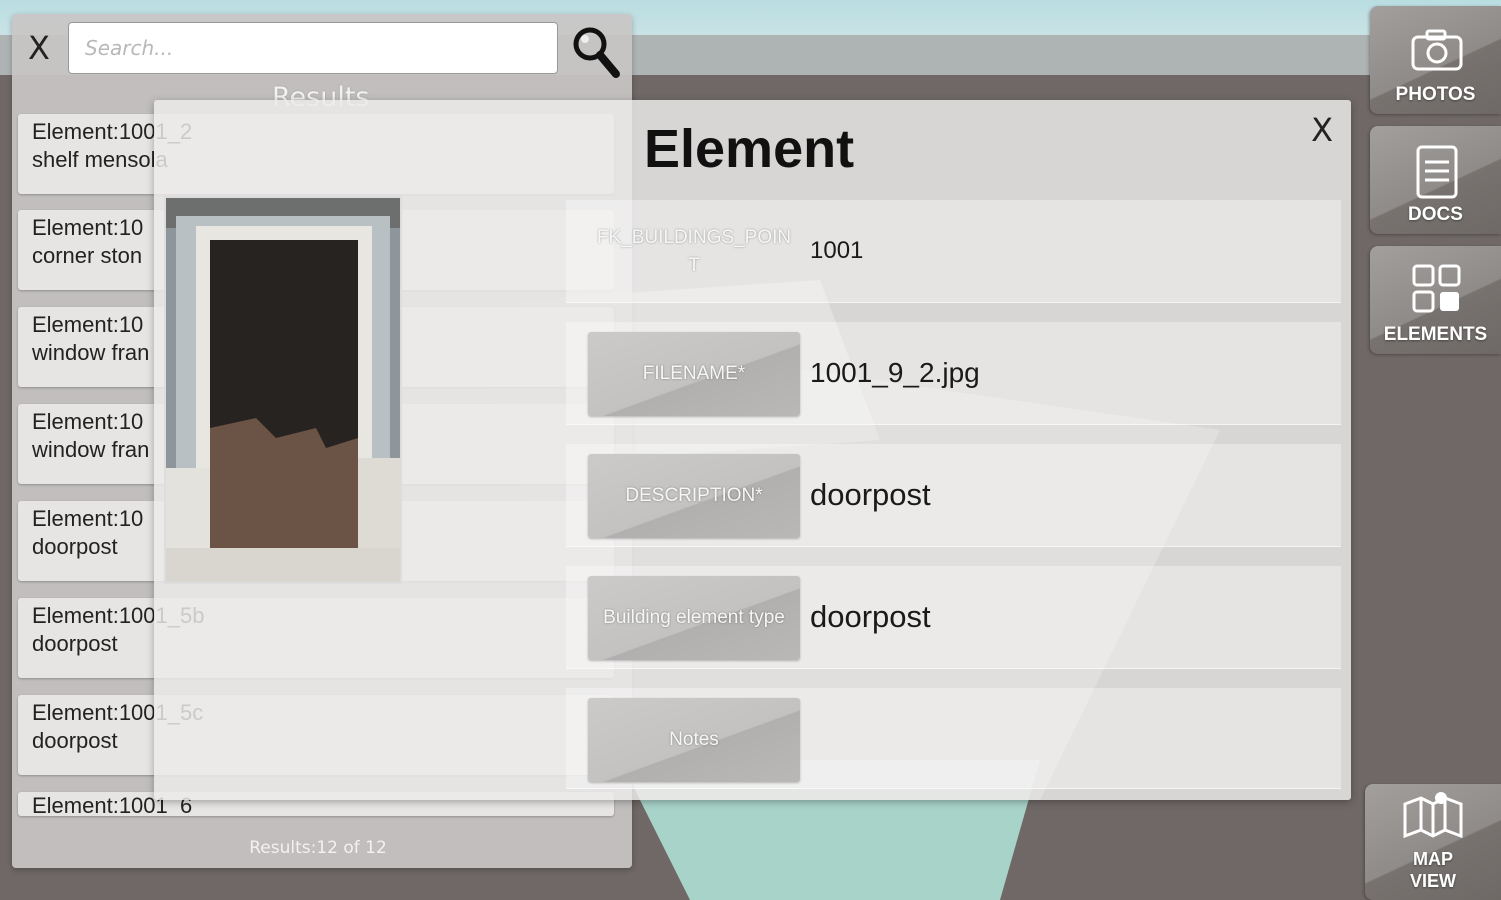 The width and height of the screenshot is (1501, 900). Describe the element at coordinates (1435, 94) in the screenshot. I see `photos-label: PHOTOS` at that location.